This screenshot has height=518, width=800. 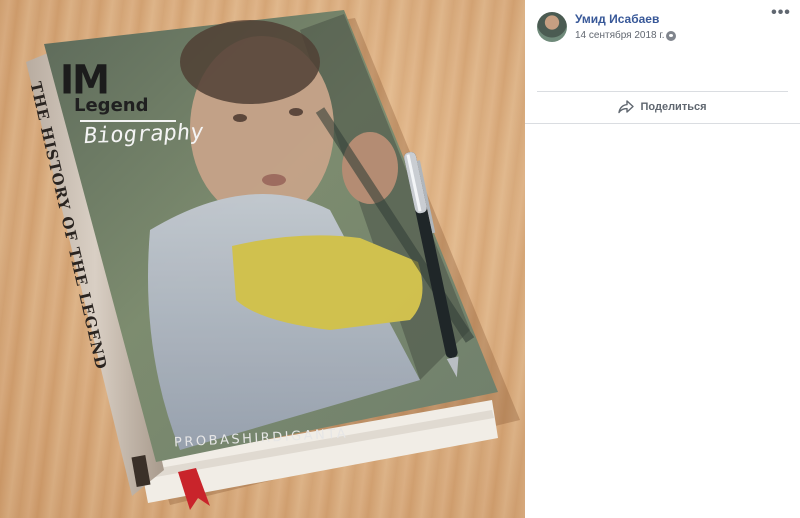 I want to click on post-timestamp: 14 сентября 2018 г., so click(x=620, y=35).